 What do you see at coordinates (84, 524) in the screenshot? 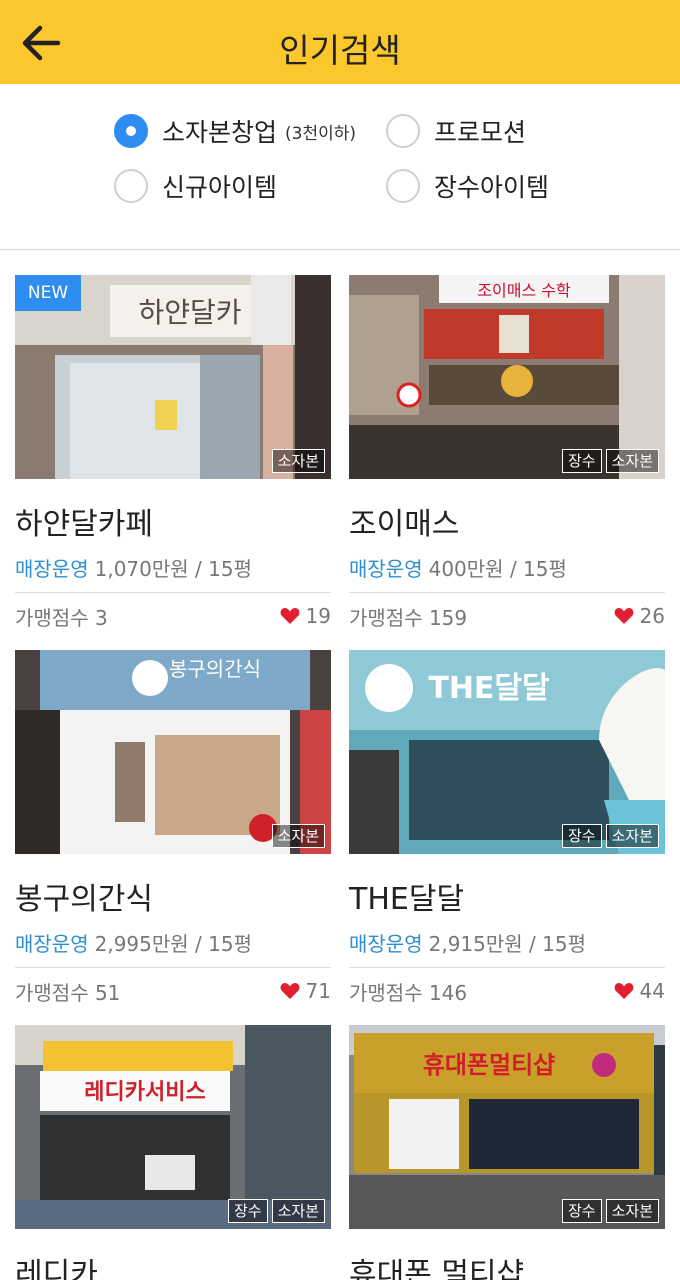
I see `card-title: 하얀달카페` at bounding box center [84, 524].